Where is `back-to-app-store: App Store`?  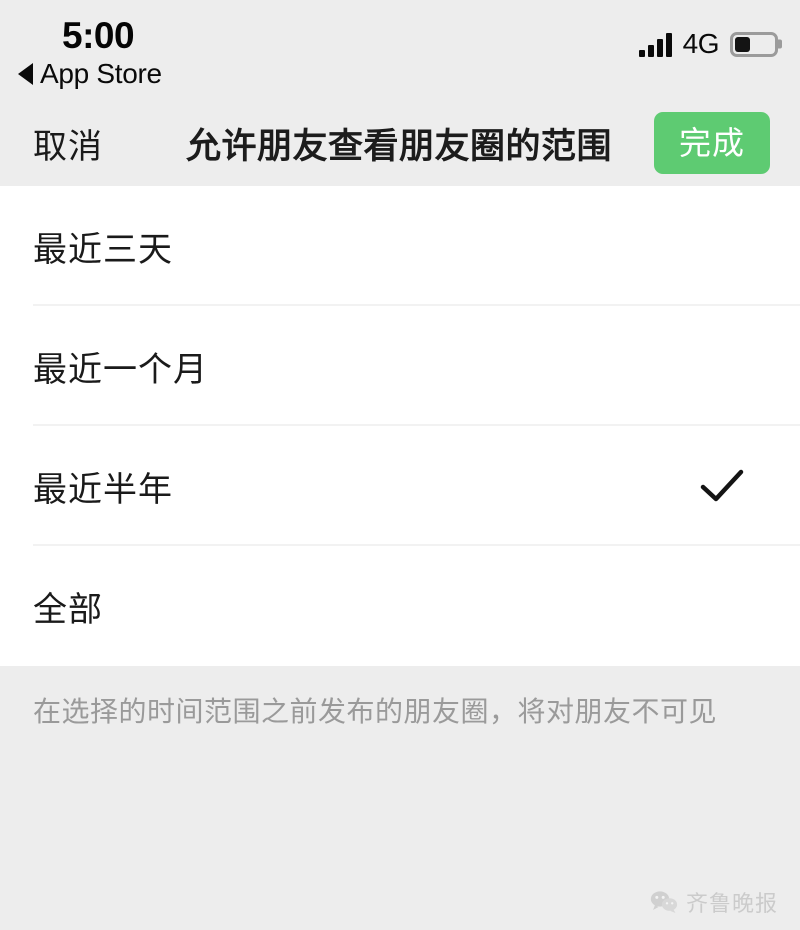
back-to-app-store: App Store is located at coordinates (90, 74).